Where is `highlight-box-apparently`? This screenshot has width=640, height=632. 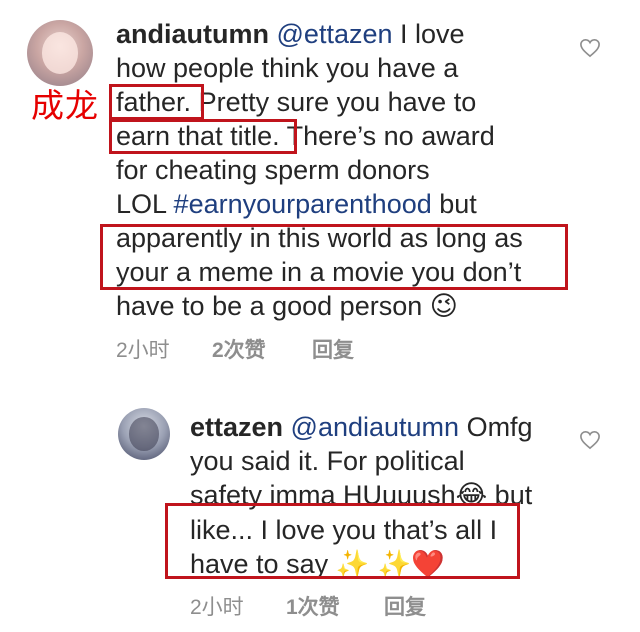 highlight-box-apparently is located at coordinates (334, 257).